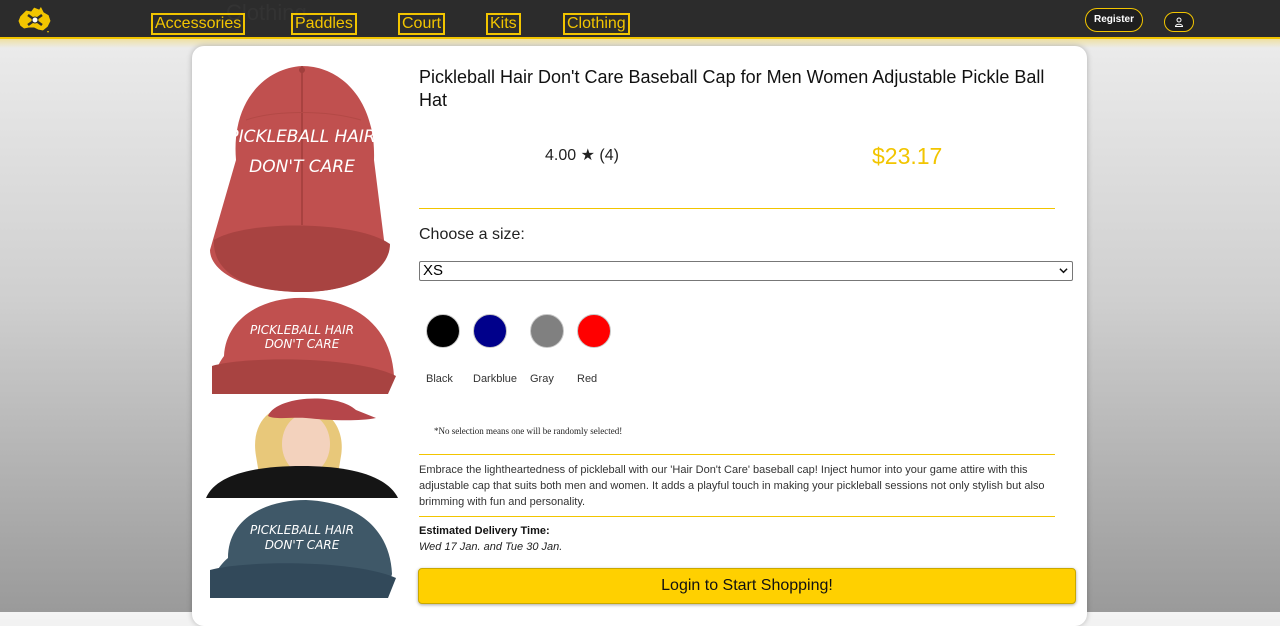  I want to click on user-icon, so click(1179, 22).